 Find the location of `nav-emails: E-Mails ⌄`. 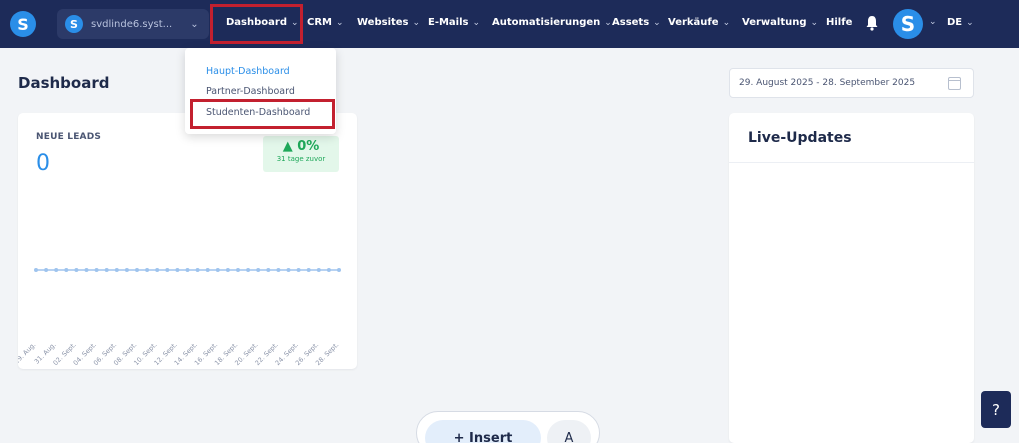

nav-emails: E-Mails ⌄ is located at coordinates (454, 22).